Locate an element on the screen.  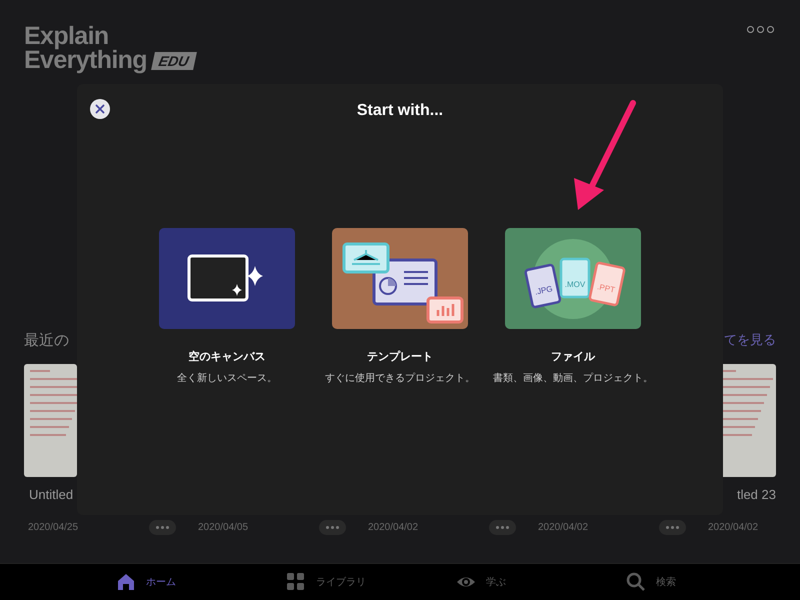
grid-icon is located at coordinates (296, 582).